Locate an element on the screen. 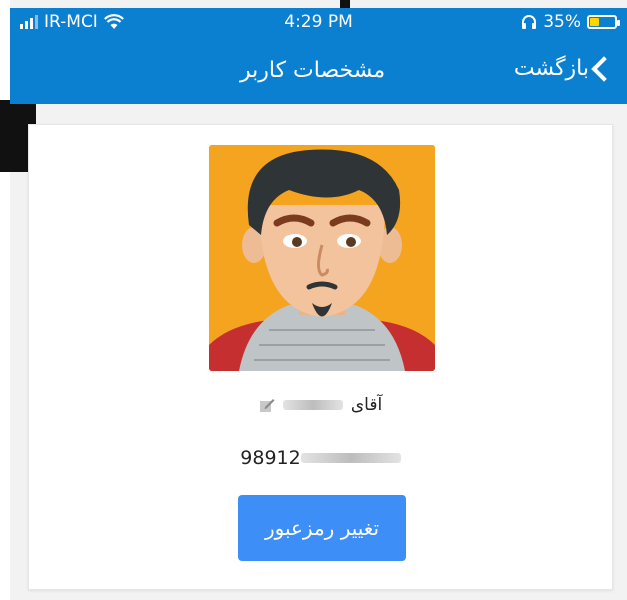 The width and height of the screenshot is (627, 600). redacted-phone is located at coordinates (350, 458).